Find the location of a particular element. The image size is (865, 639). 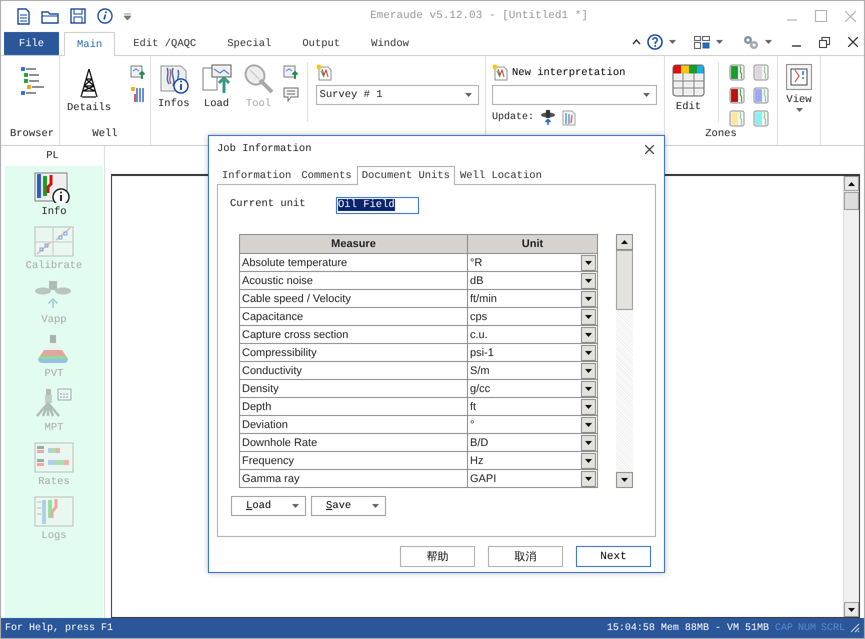

dialog-button: Next is located at coordinates (613, 556).